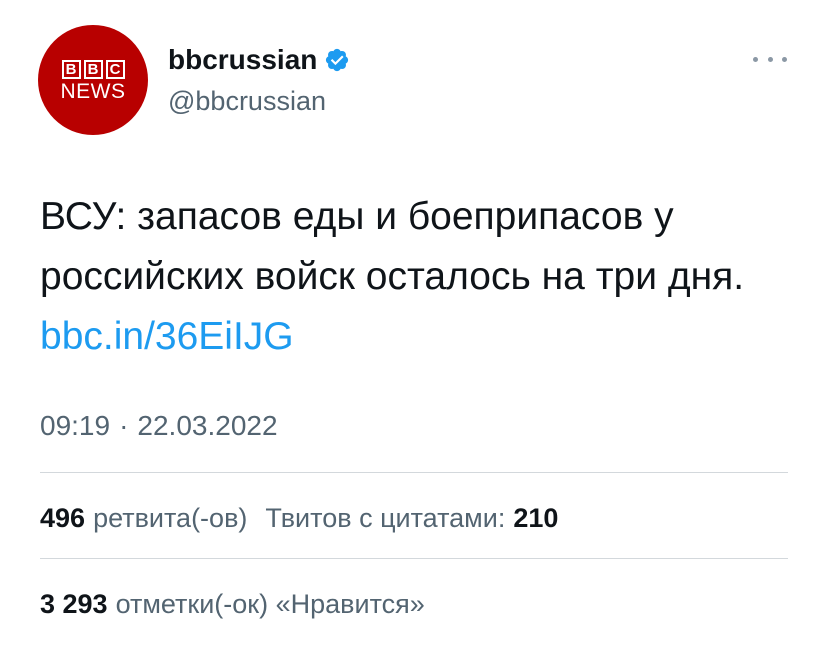  What do you see at coordinates (74, 604) in the screenshot?
I see `likes-count: 3 293` at bounding box center [74, 604].